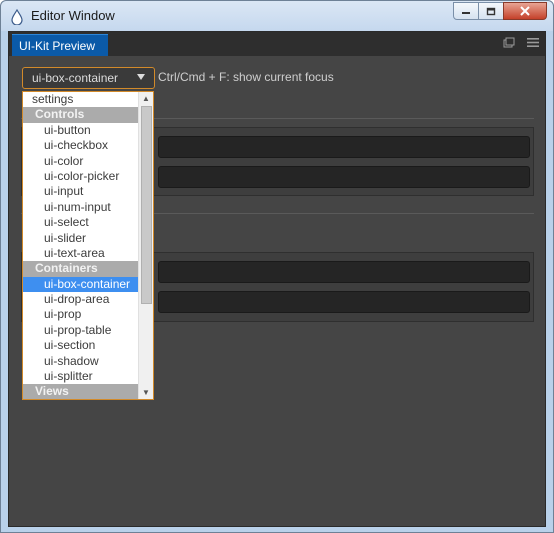 This screenshot has height=533, width=554. Describe the element at coordinates (81, 176) in the screenshot. I see `dropdown-option: ui-color-picker` at that location.